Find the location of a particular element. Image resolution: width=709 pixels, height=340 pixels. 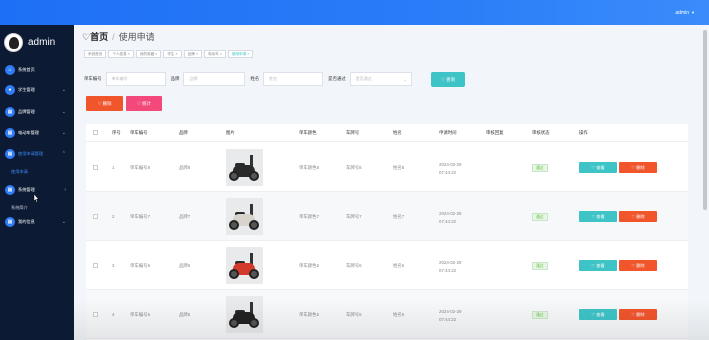

select-all-checkbox is located at coordinates (95, 132).